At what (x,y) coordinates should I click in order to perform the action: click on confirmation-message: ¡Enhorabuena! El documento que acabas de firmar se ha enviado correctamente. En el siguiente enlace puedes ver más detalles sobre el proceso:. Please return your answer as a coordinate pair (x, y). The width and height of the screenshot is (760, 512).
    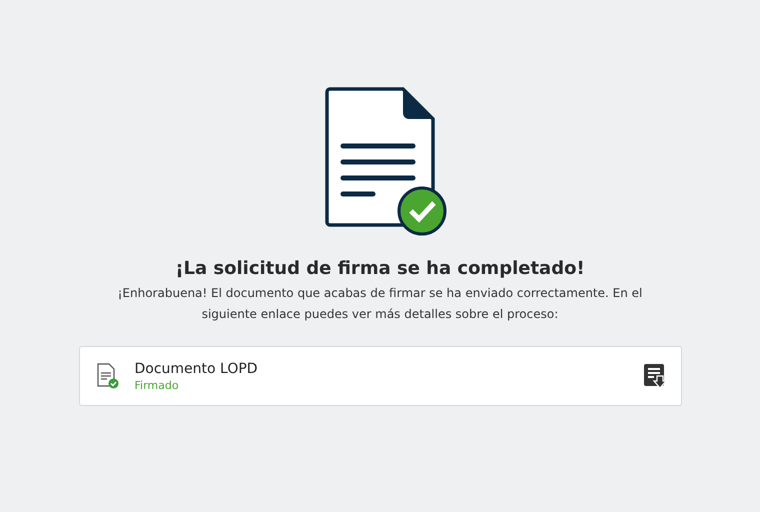
    Looking at the image, I should click on (380, 304).